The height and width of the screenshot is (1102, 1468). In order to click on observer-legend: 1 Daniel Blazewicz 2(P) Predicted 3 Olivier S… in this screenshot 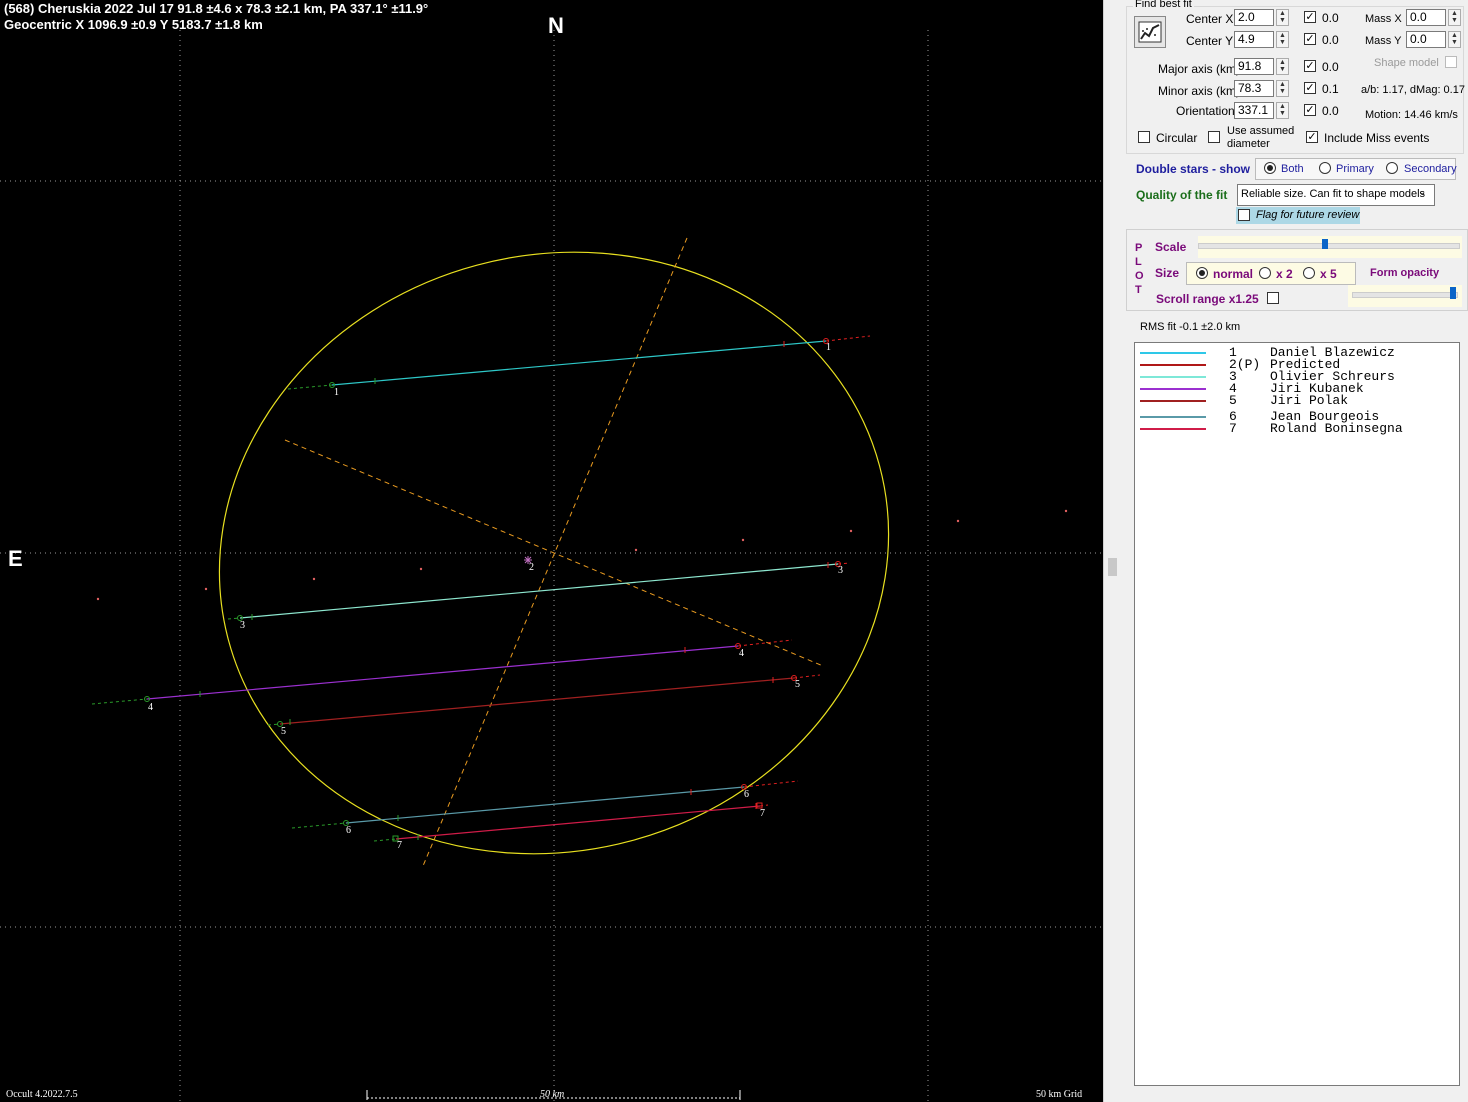, I will do `click(1297, 714)`.